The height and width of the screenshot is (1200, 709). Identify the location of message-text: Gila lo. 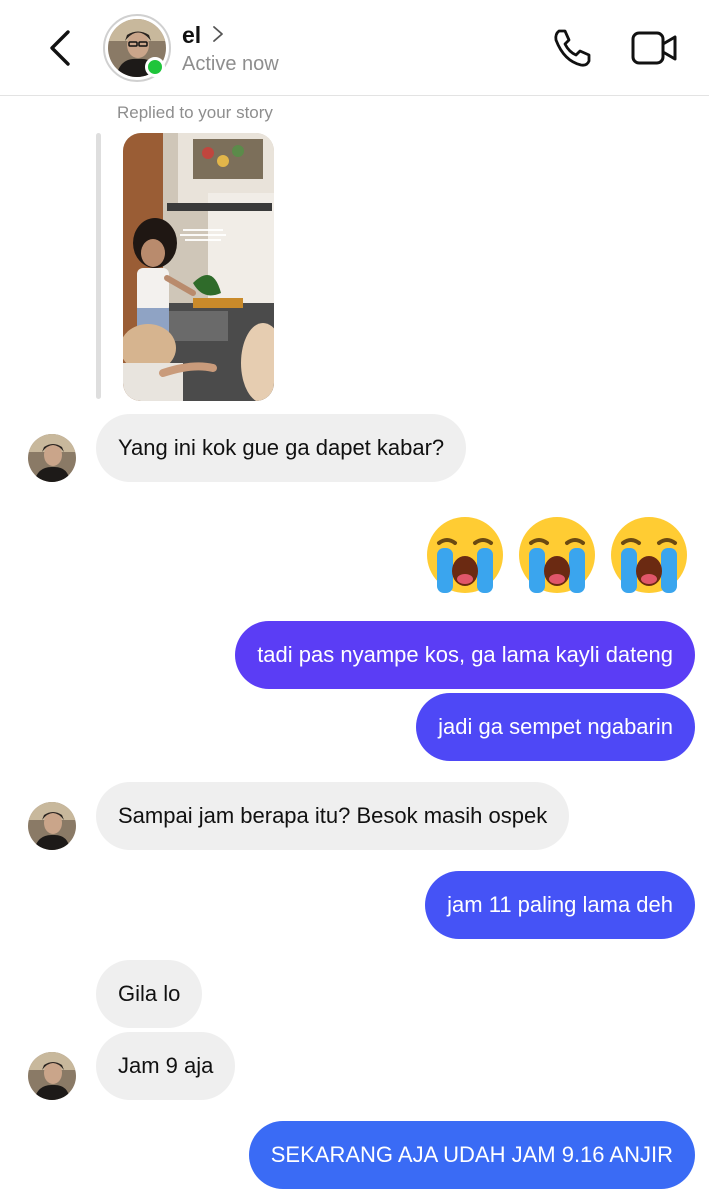
(149, 993).